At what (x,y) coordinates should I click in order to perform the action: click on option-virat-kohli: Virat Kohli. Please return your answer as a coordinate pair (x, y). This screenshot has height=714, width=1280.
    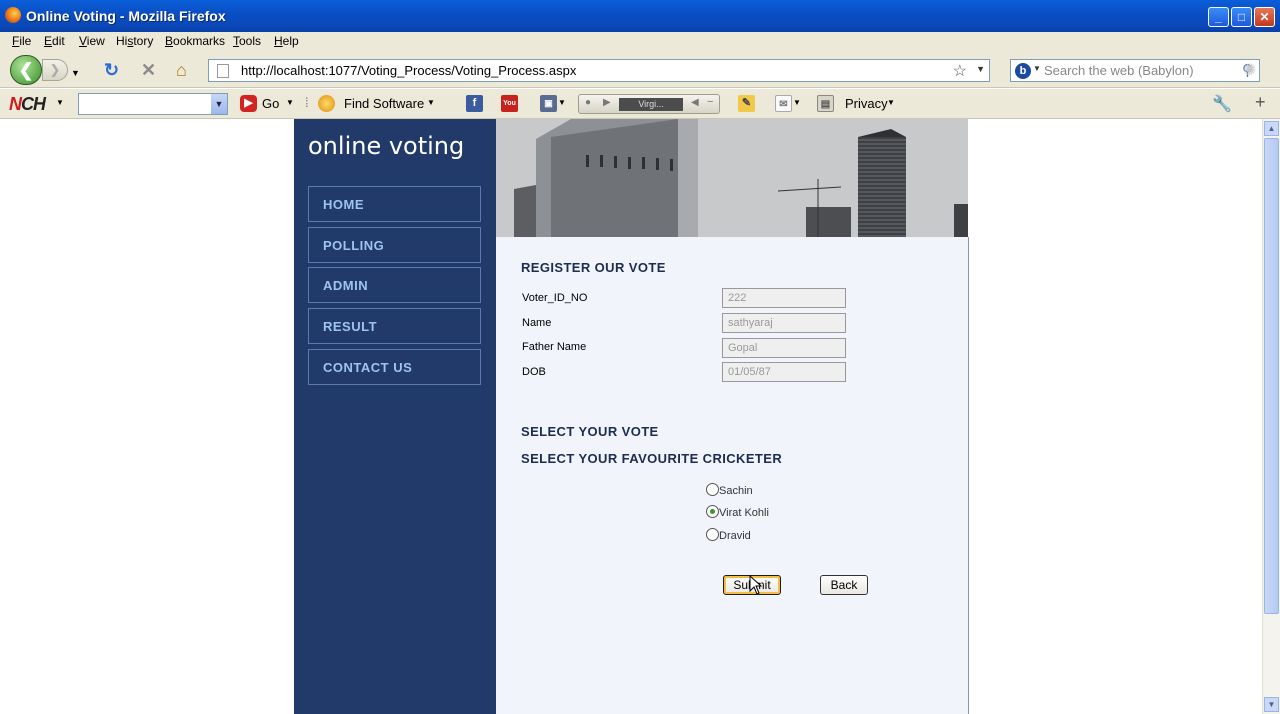
    Looking at the image, I should click on (737, 512).